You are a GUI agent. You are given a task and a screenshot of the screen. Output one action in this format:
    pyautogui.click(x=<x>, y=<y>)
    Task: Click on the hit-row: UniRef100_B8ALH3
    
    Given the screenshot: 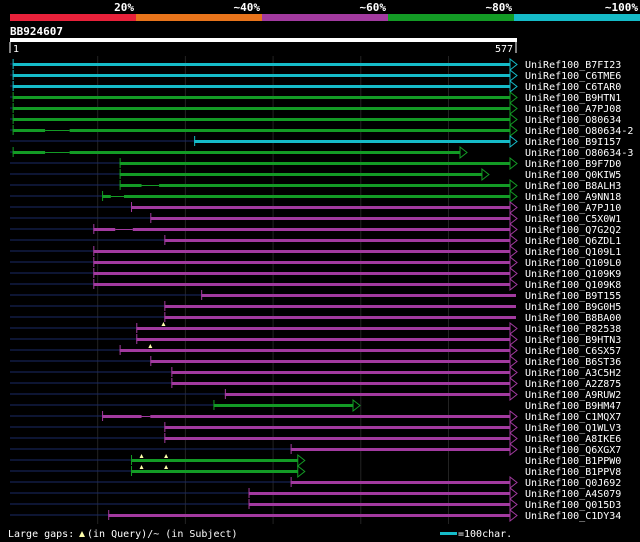 What is the action you would take?
    pyautogui.click(x=315, y=185)
    